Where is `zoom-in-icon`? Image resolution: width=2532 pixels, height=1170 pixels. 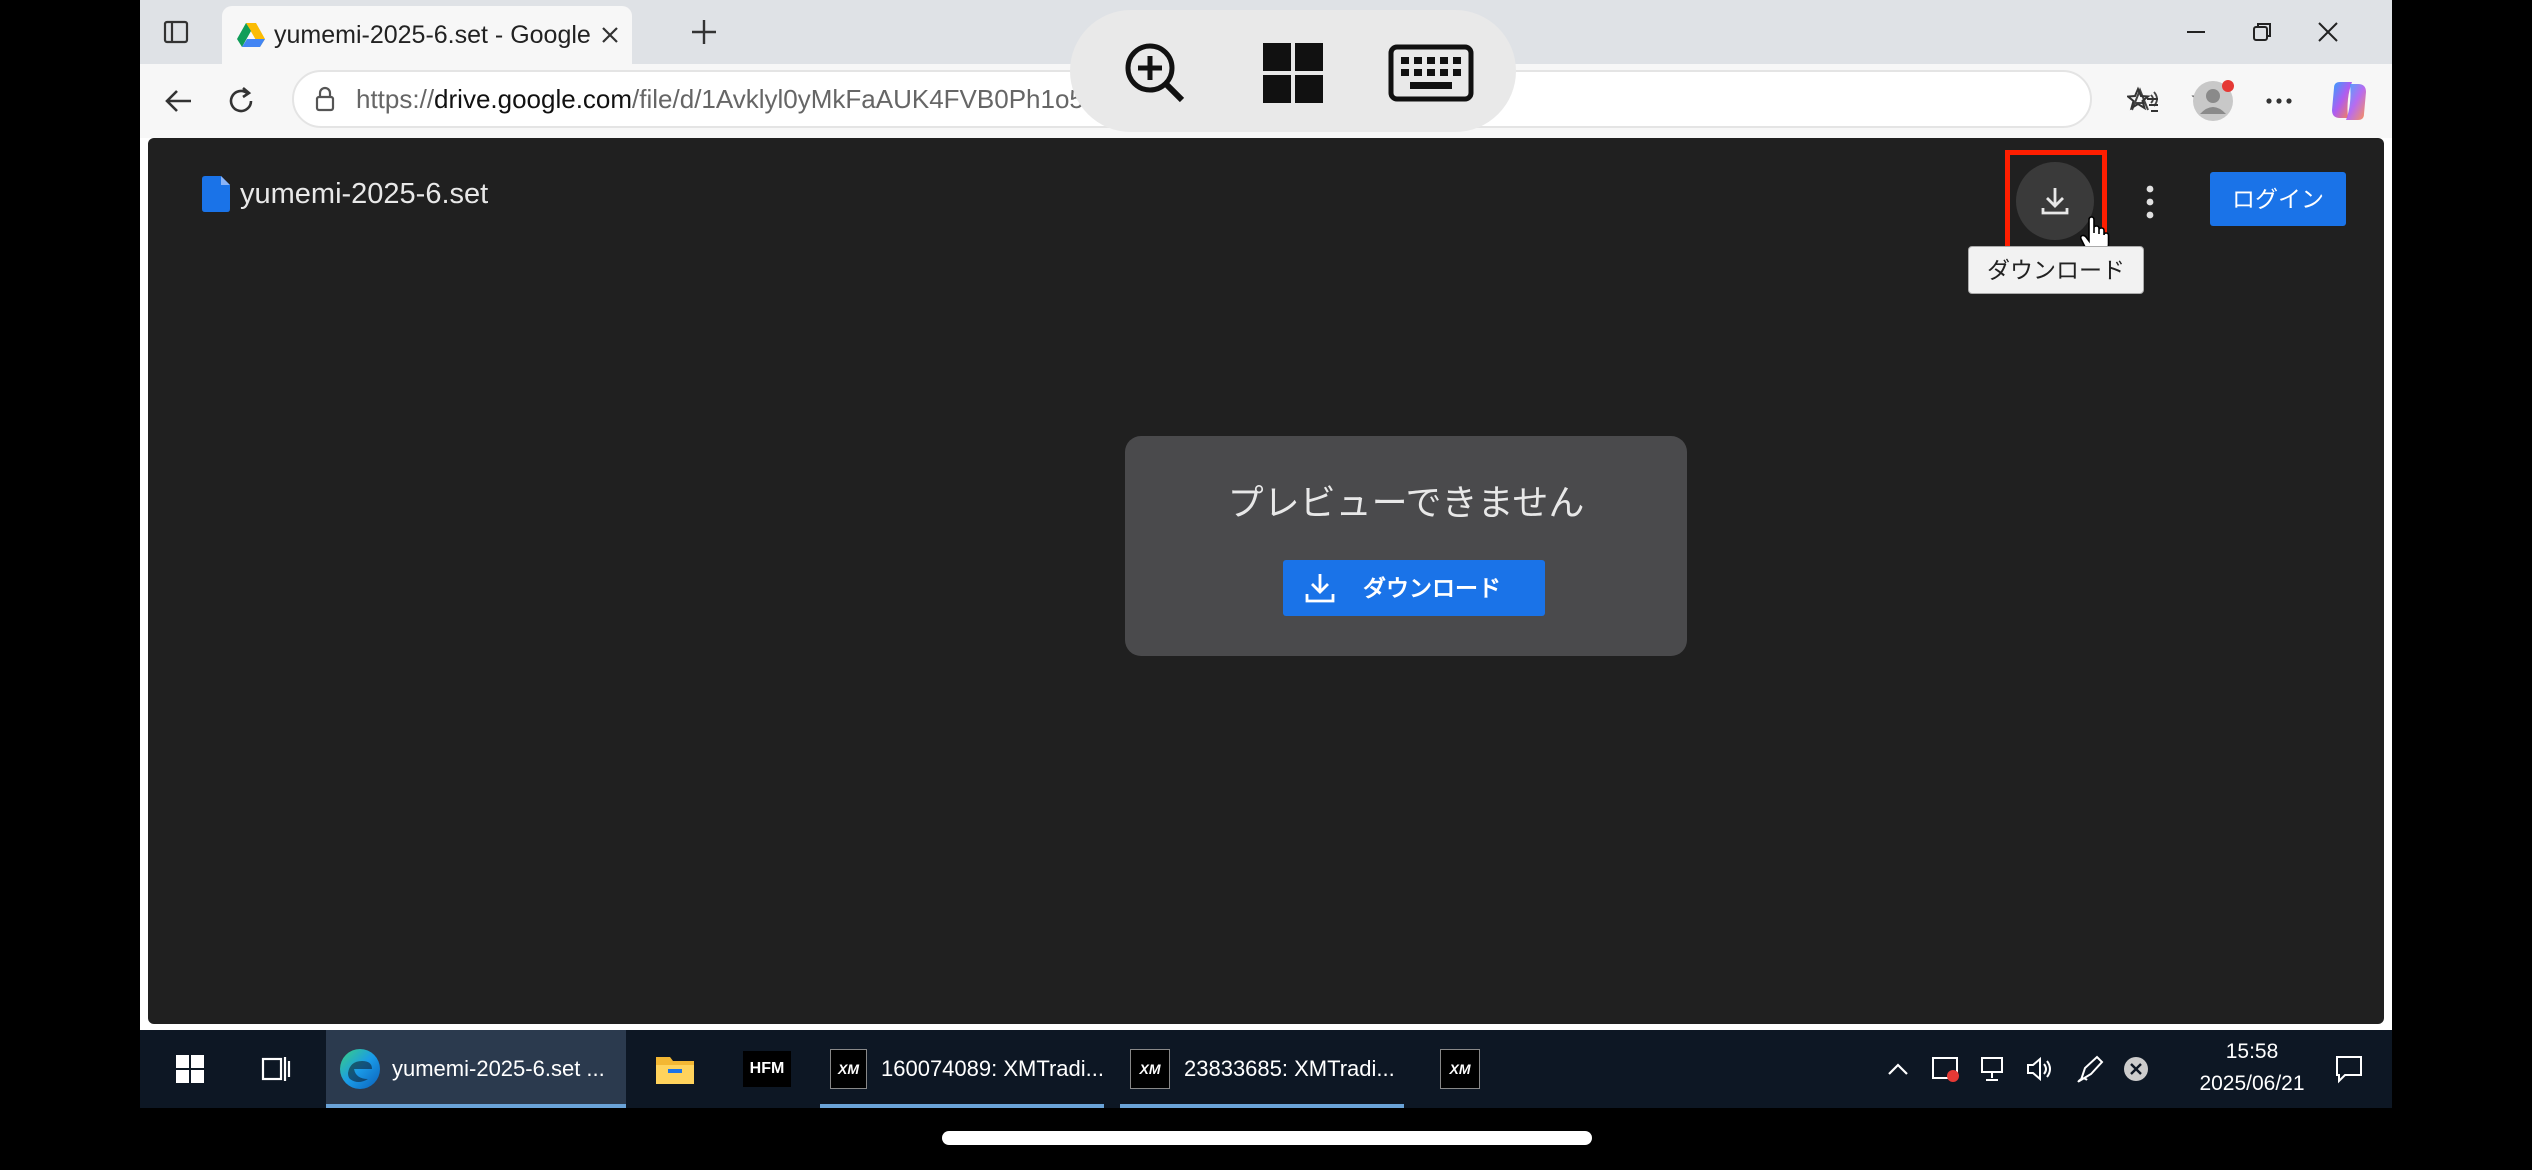 zoom-in-icon is located at coordinates (1155, 73).